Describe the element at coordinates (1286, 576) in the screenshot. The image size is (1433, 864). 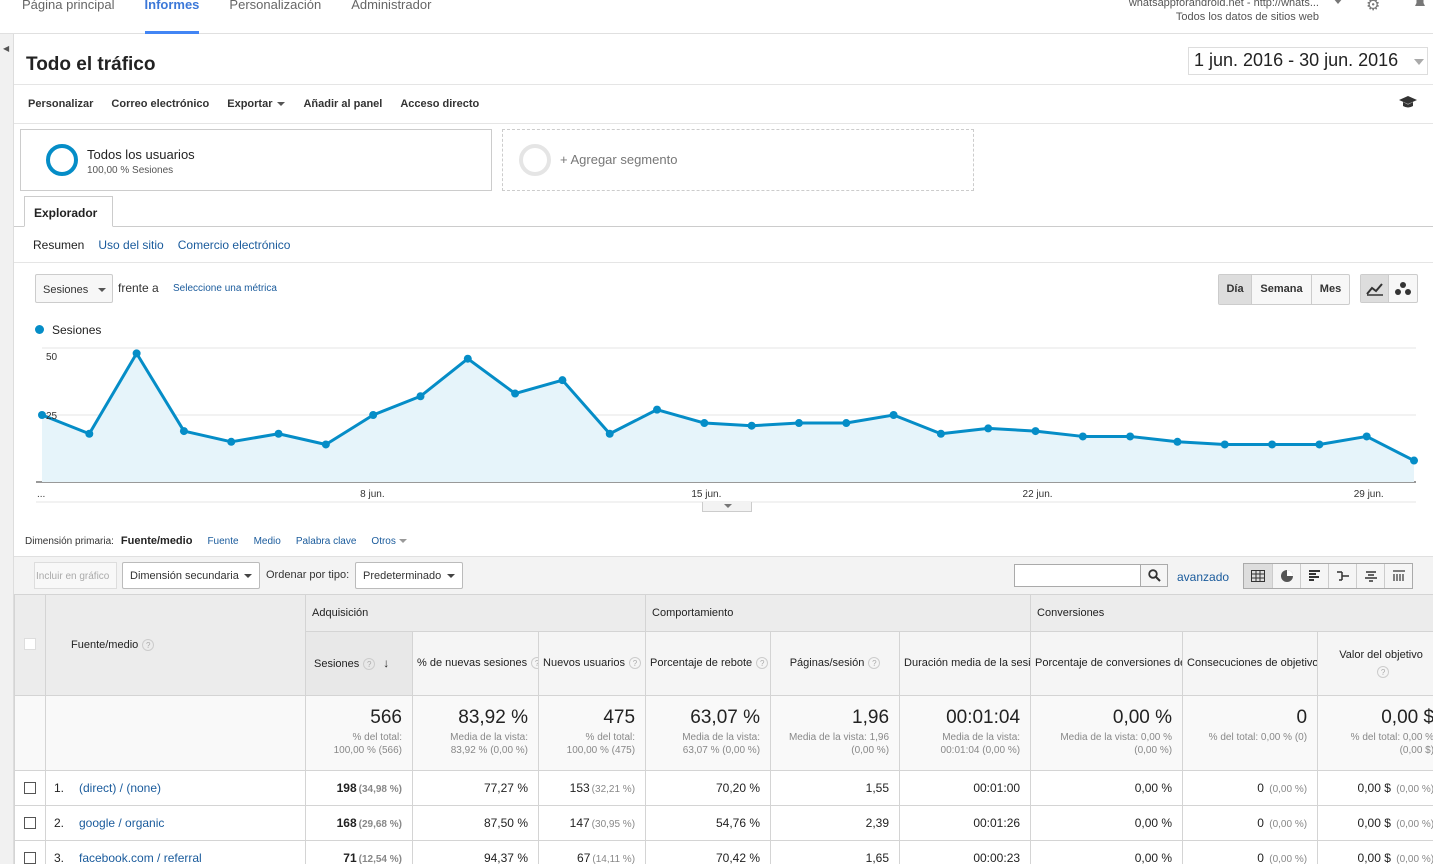
I see `pie-chart-icon` at that location.